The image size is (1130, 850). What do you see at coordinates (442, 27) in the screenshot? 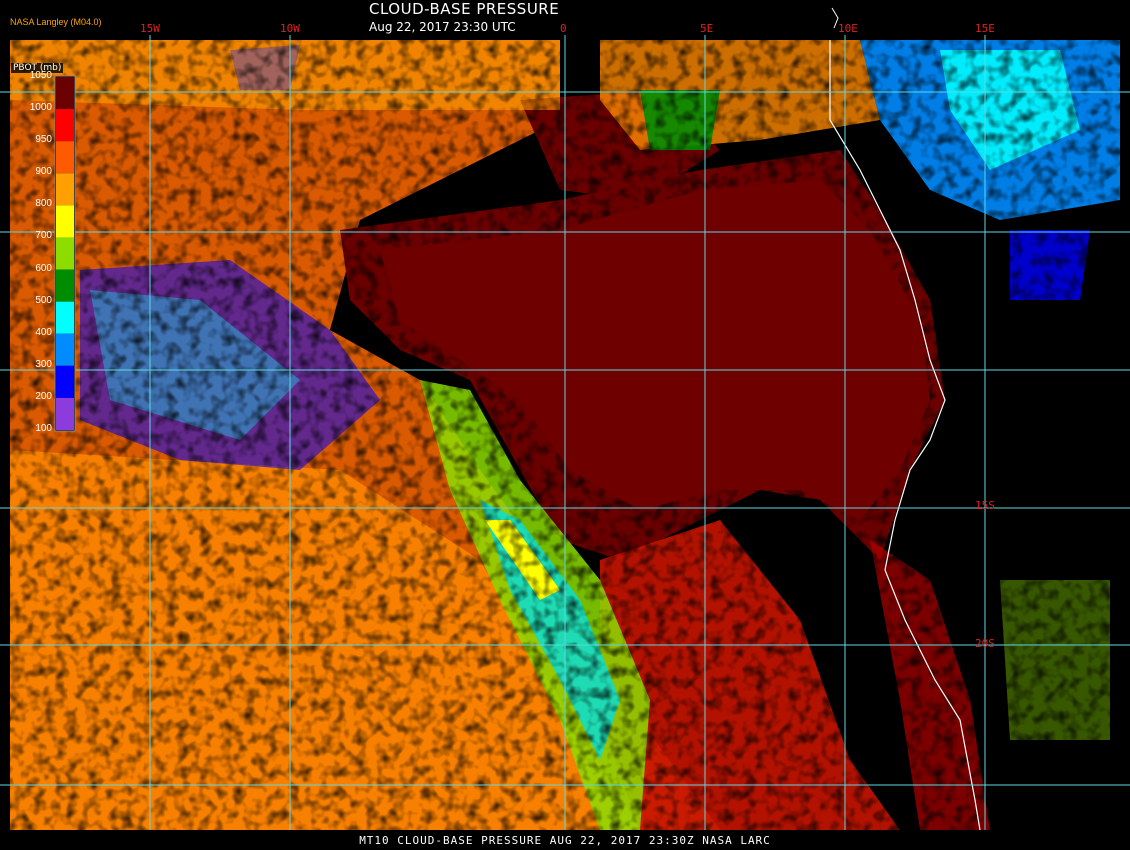
I see `timestamp: Aug 22, 2017 23:30 UTC` at bounding box center [442, 27].